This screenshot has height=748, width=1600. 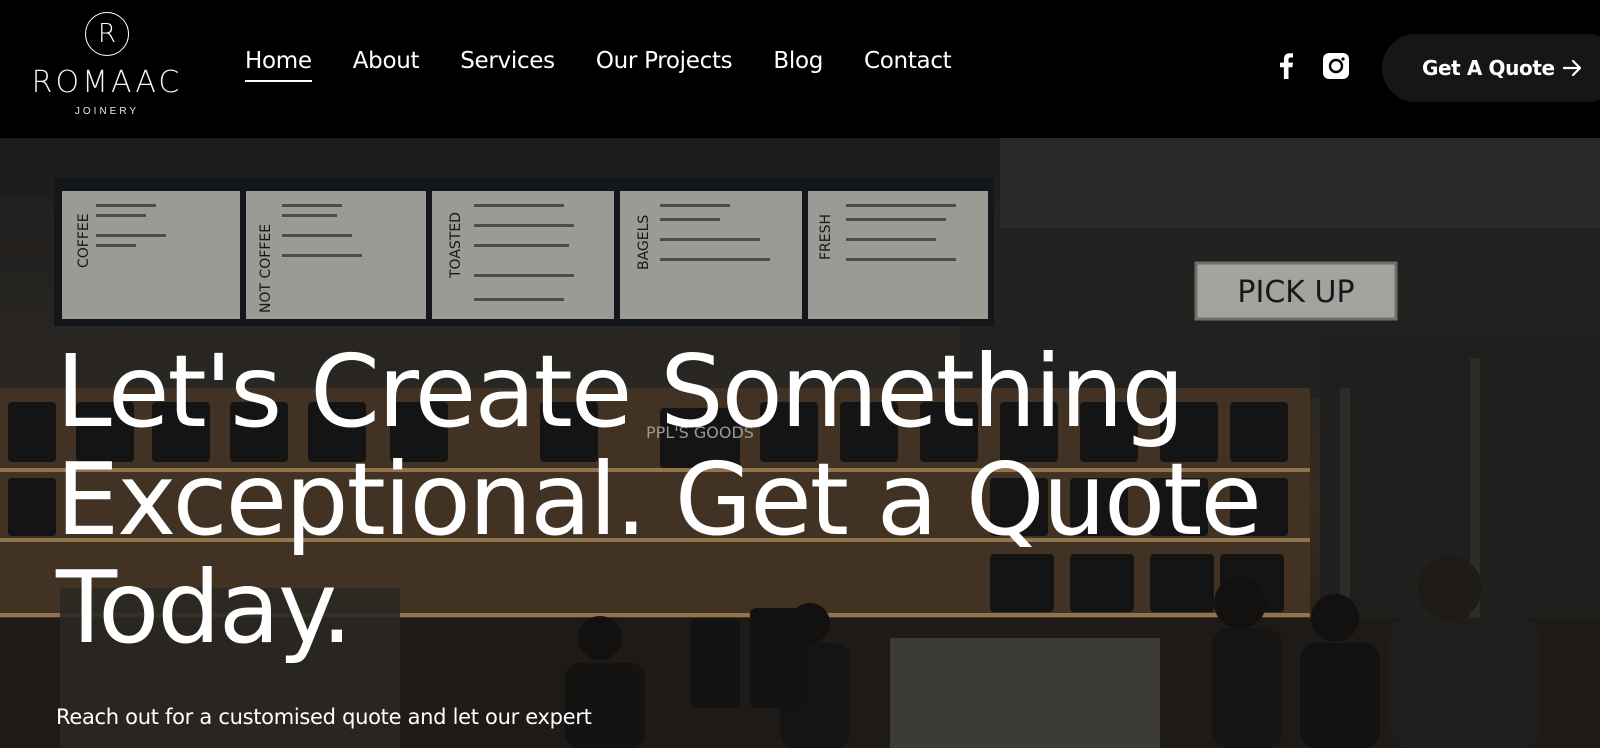 I want to click on nav-about: About, so click(x=386, y=64).